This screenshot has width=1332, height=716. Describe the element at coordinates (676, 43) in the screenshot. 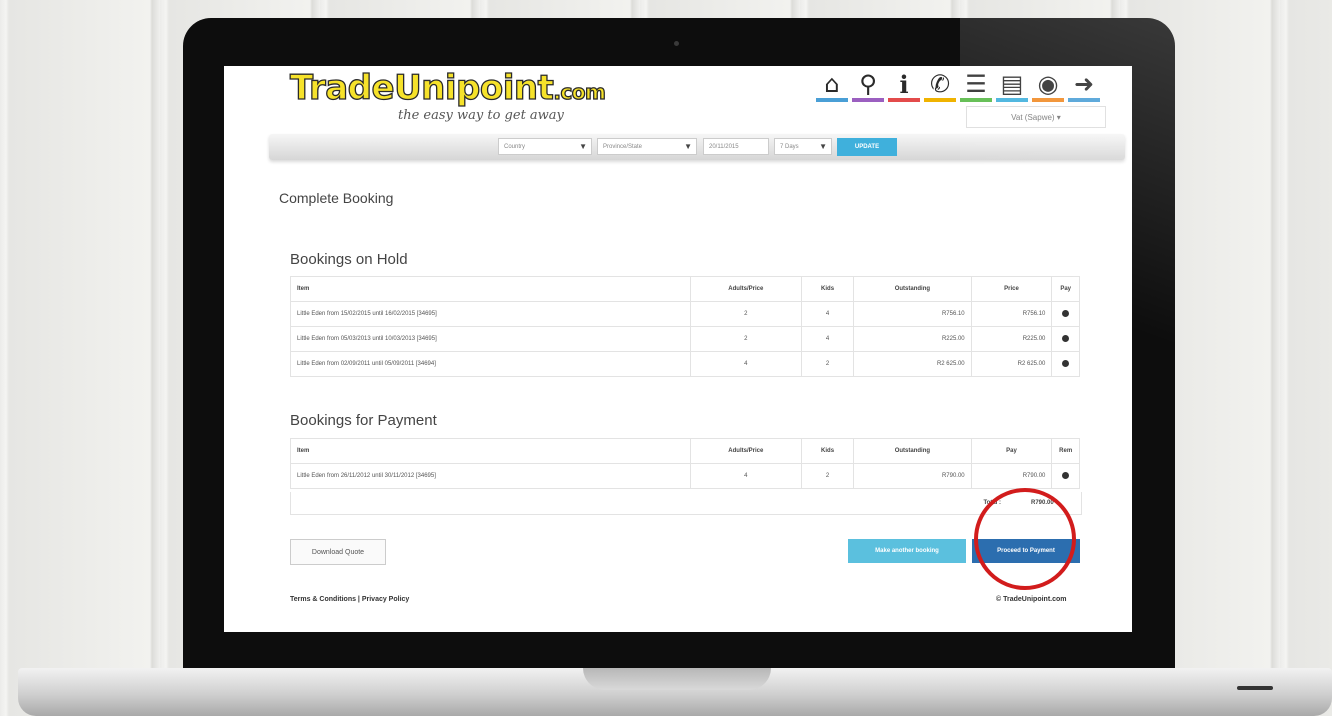

I see `camera-icon` at that location.